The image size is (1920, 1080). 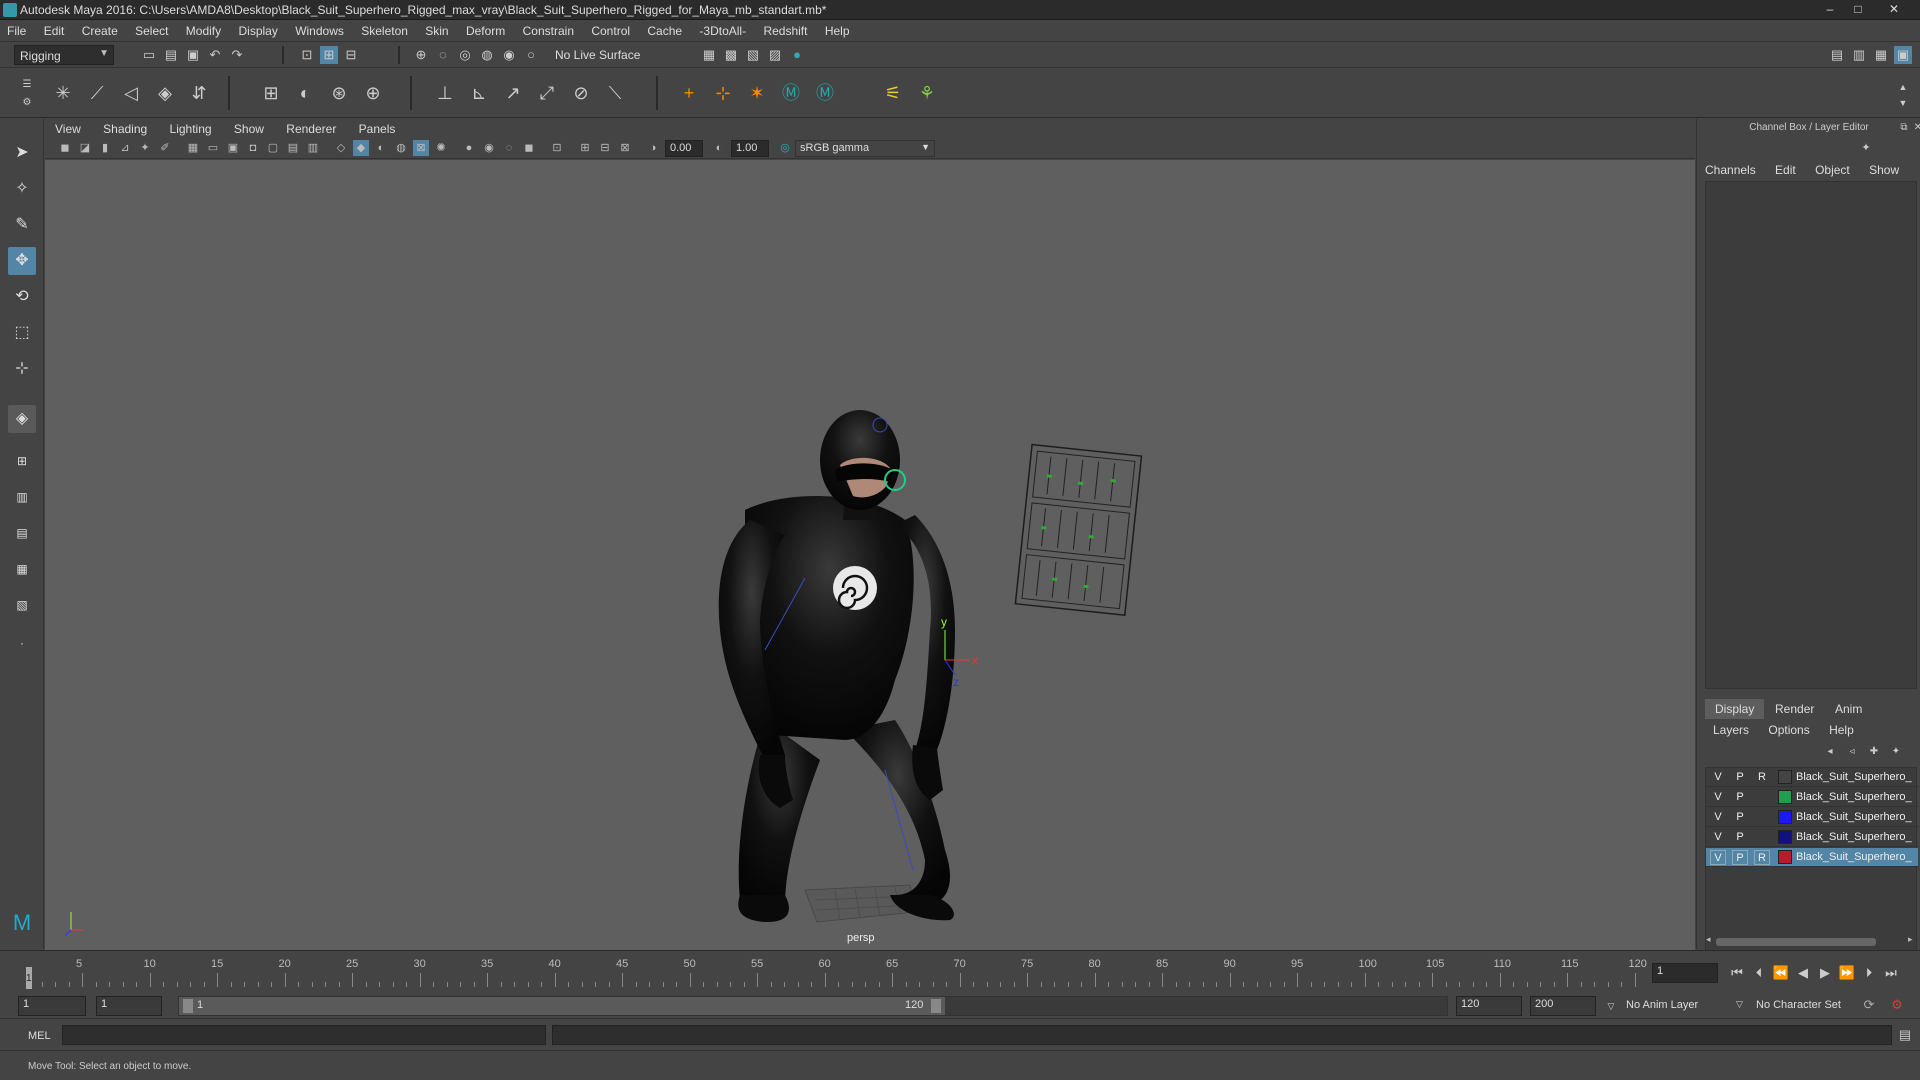 I want to click on snap-surface-icon: ○, so click(x=531, y=55).